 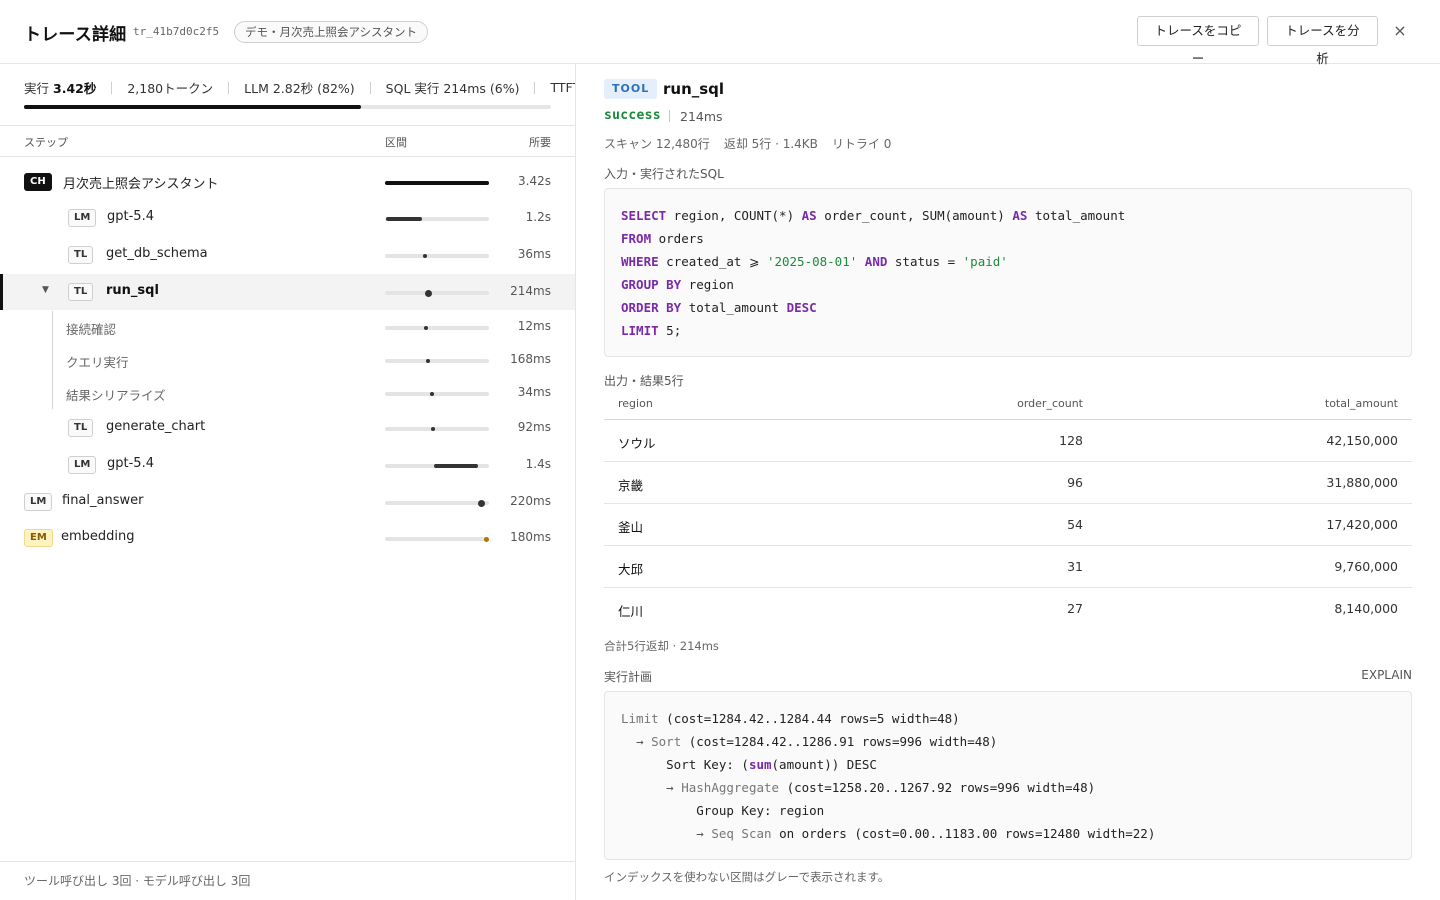 I want to click on step-duration: 36ms, so click(x=534, y=254).